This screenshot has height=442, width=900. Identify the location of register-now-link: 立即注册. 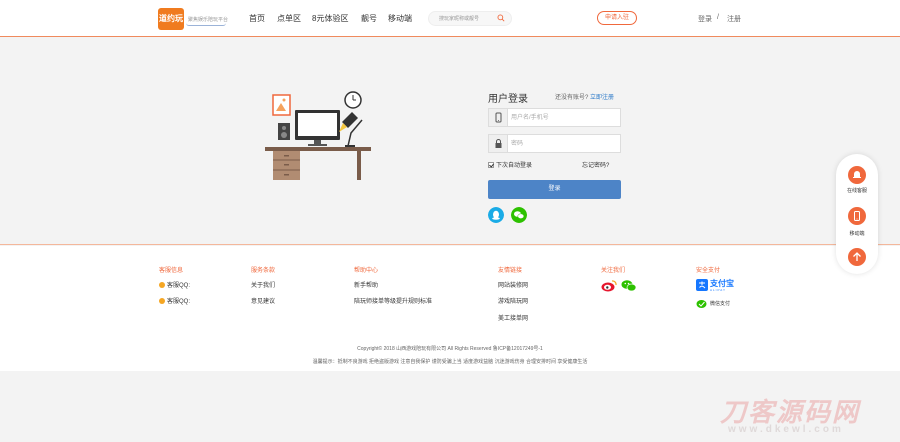
(602, 98).